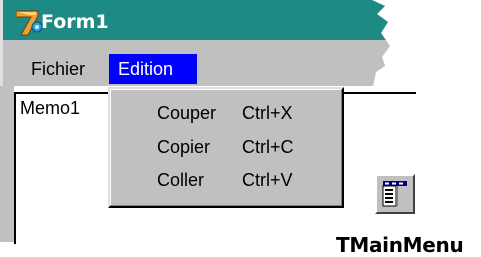  I want to click on menu-item-shortcut: Ctrl+X, so click(267, 113).